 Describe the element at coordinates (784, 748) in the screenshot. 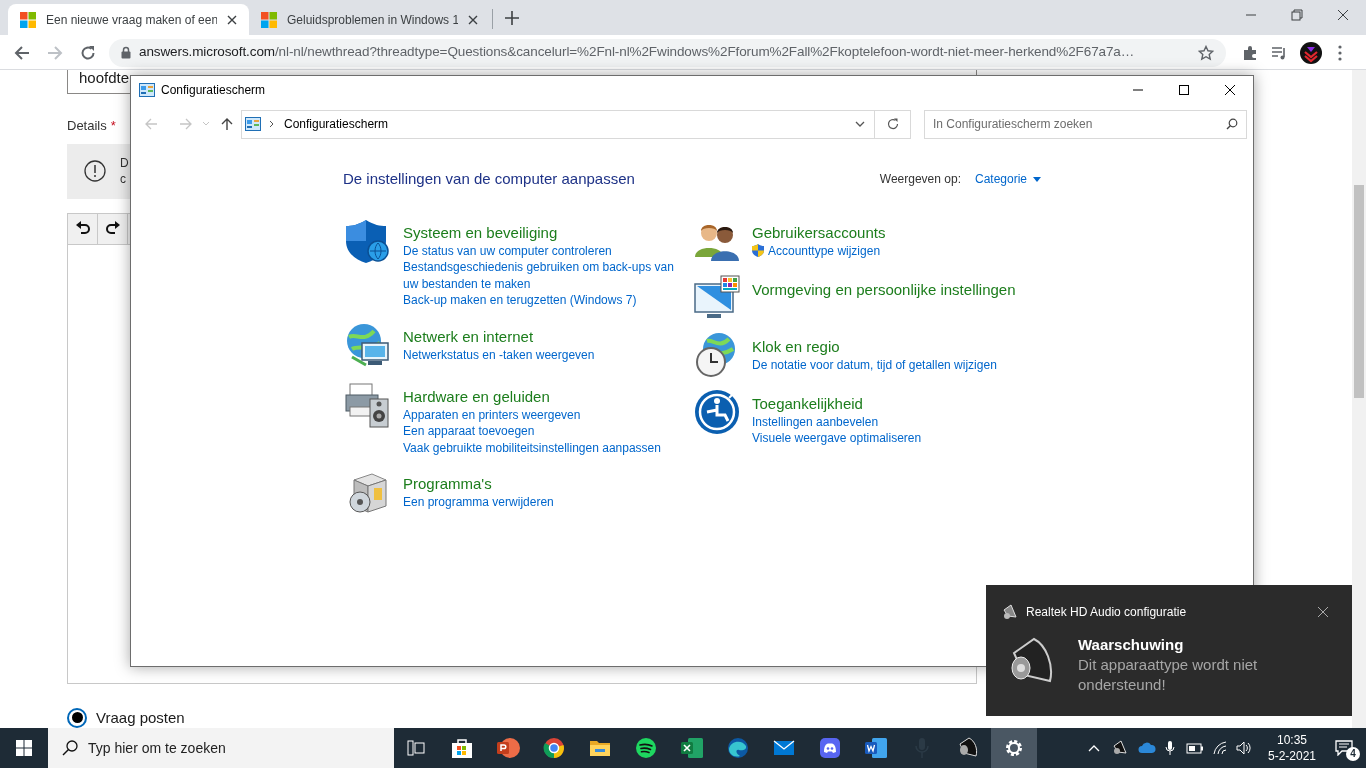

I see `envelope-icon` at that location.